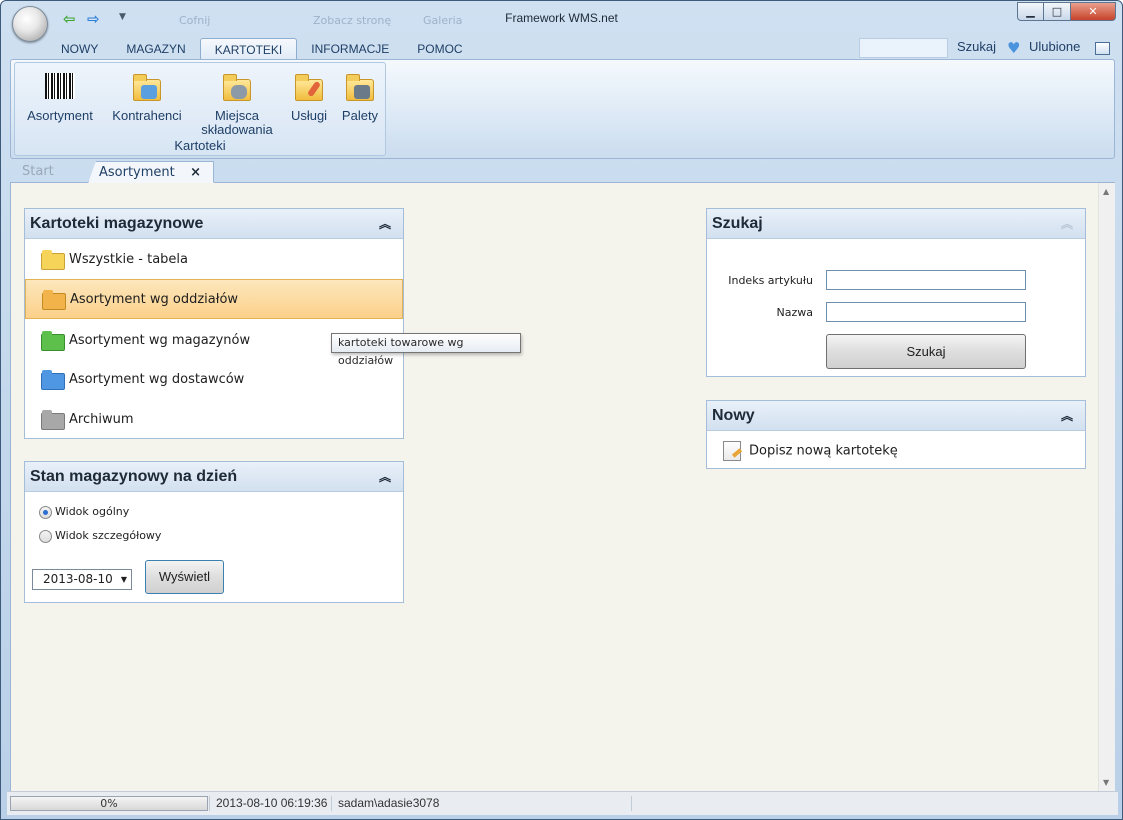 The width and height of the screenshot is (1123, 820). I want to click on date-select: 2013-08-10 ▼, so click(82, 579).